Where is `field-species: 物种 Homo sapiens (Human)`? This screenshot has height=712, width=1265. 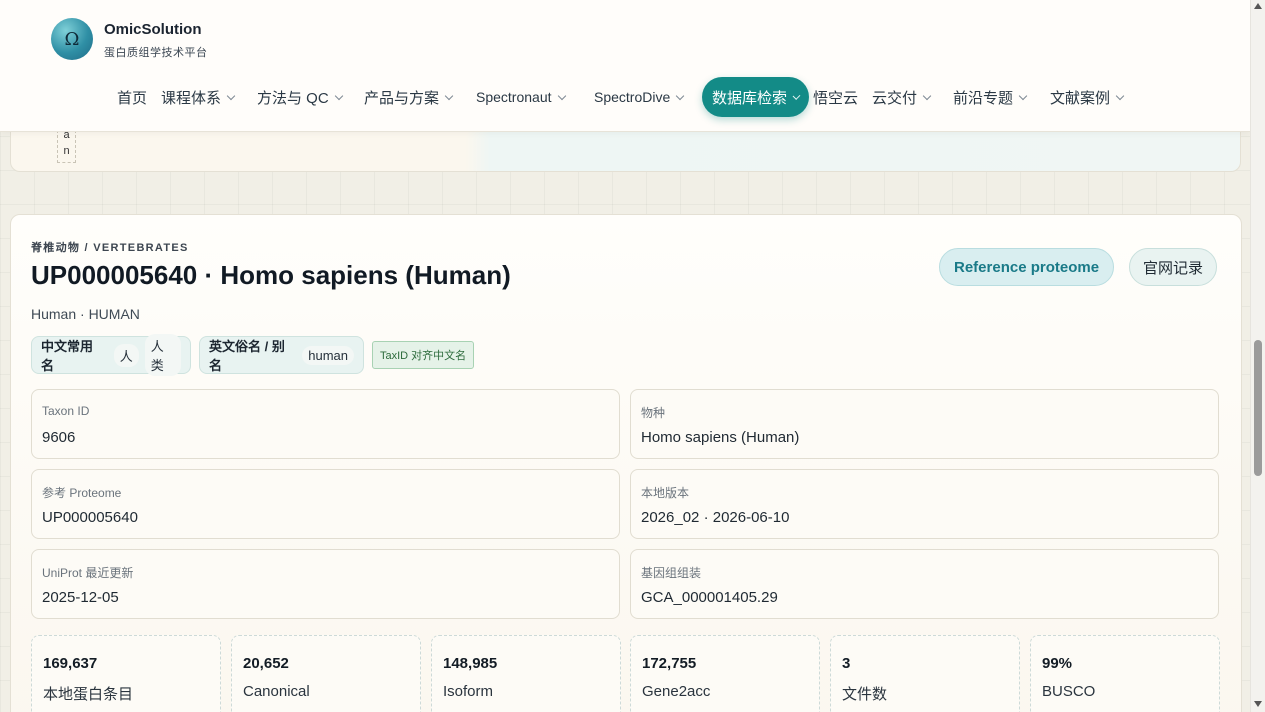 field-species: 物种 Homo sapiens (Human) is located at coordinates (924, 424).